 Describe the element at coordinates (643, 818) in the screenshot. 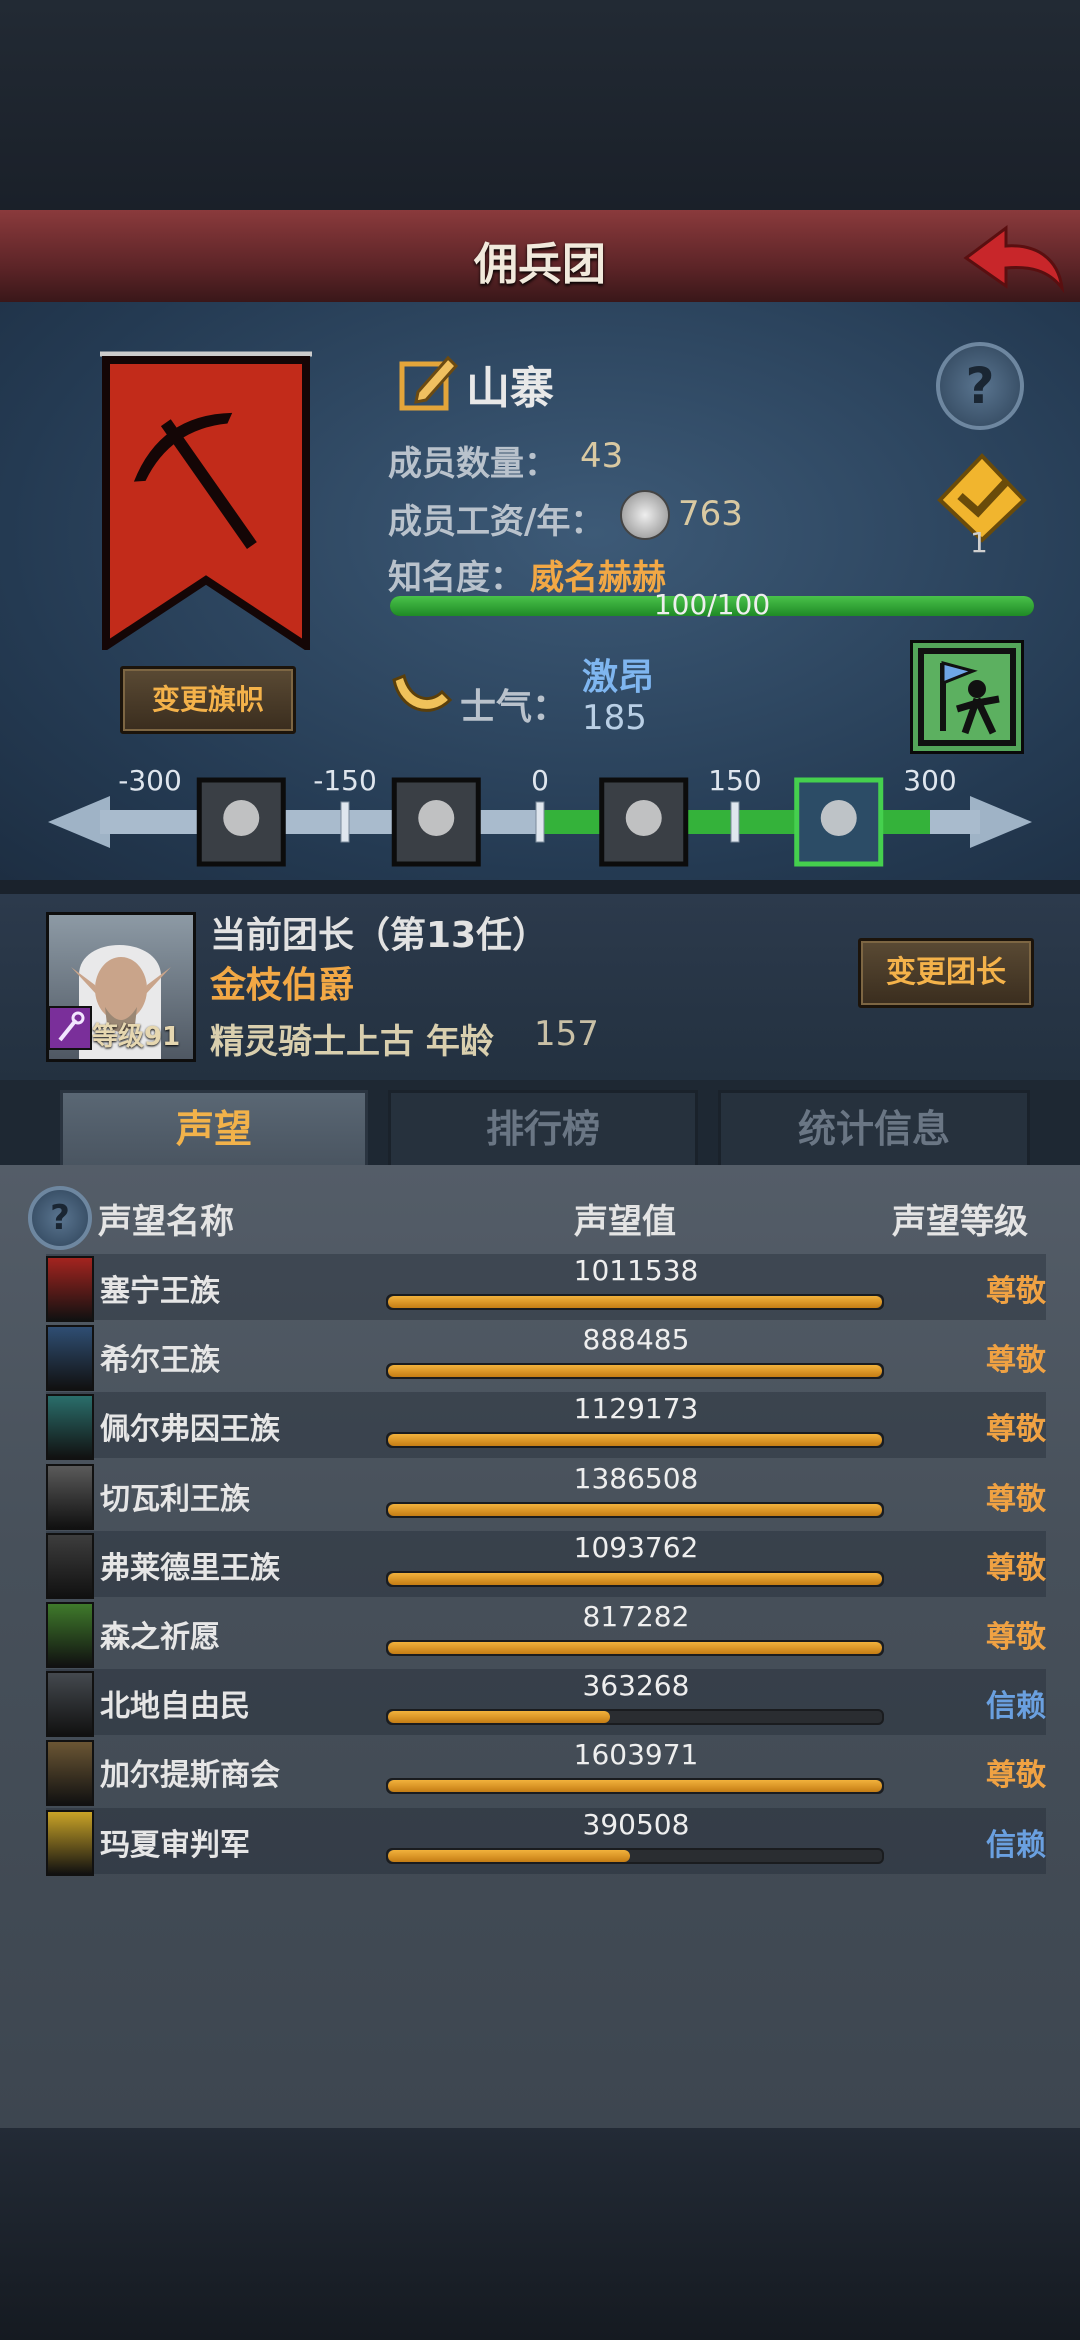

I see `calm-state-icon-glyph` at that location.